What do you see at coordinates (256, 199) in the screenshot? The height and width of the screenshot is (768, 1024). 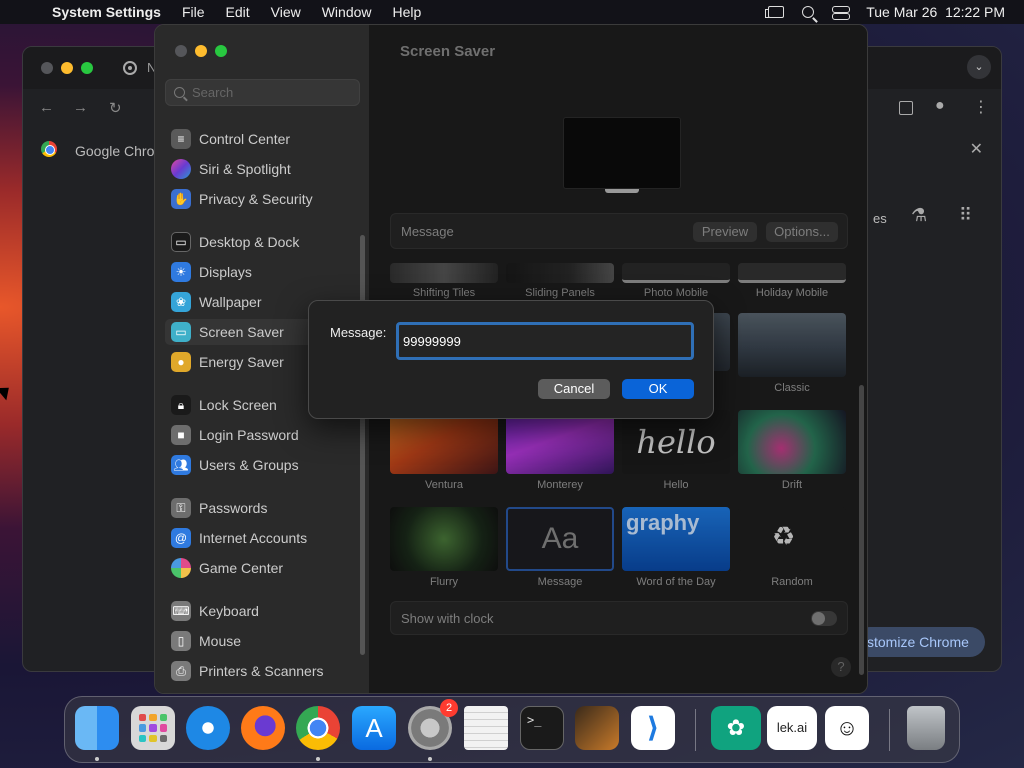 I see `sidebar-item-label: Privacy & Security` at bounding box center [256, 199].